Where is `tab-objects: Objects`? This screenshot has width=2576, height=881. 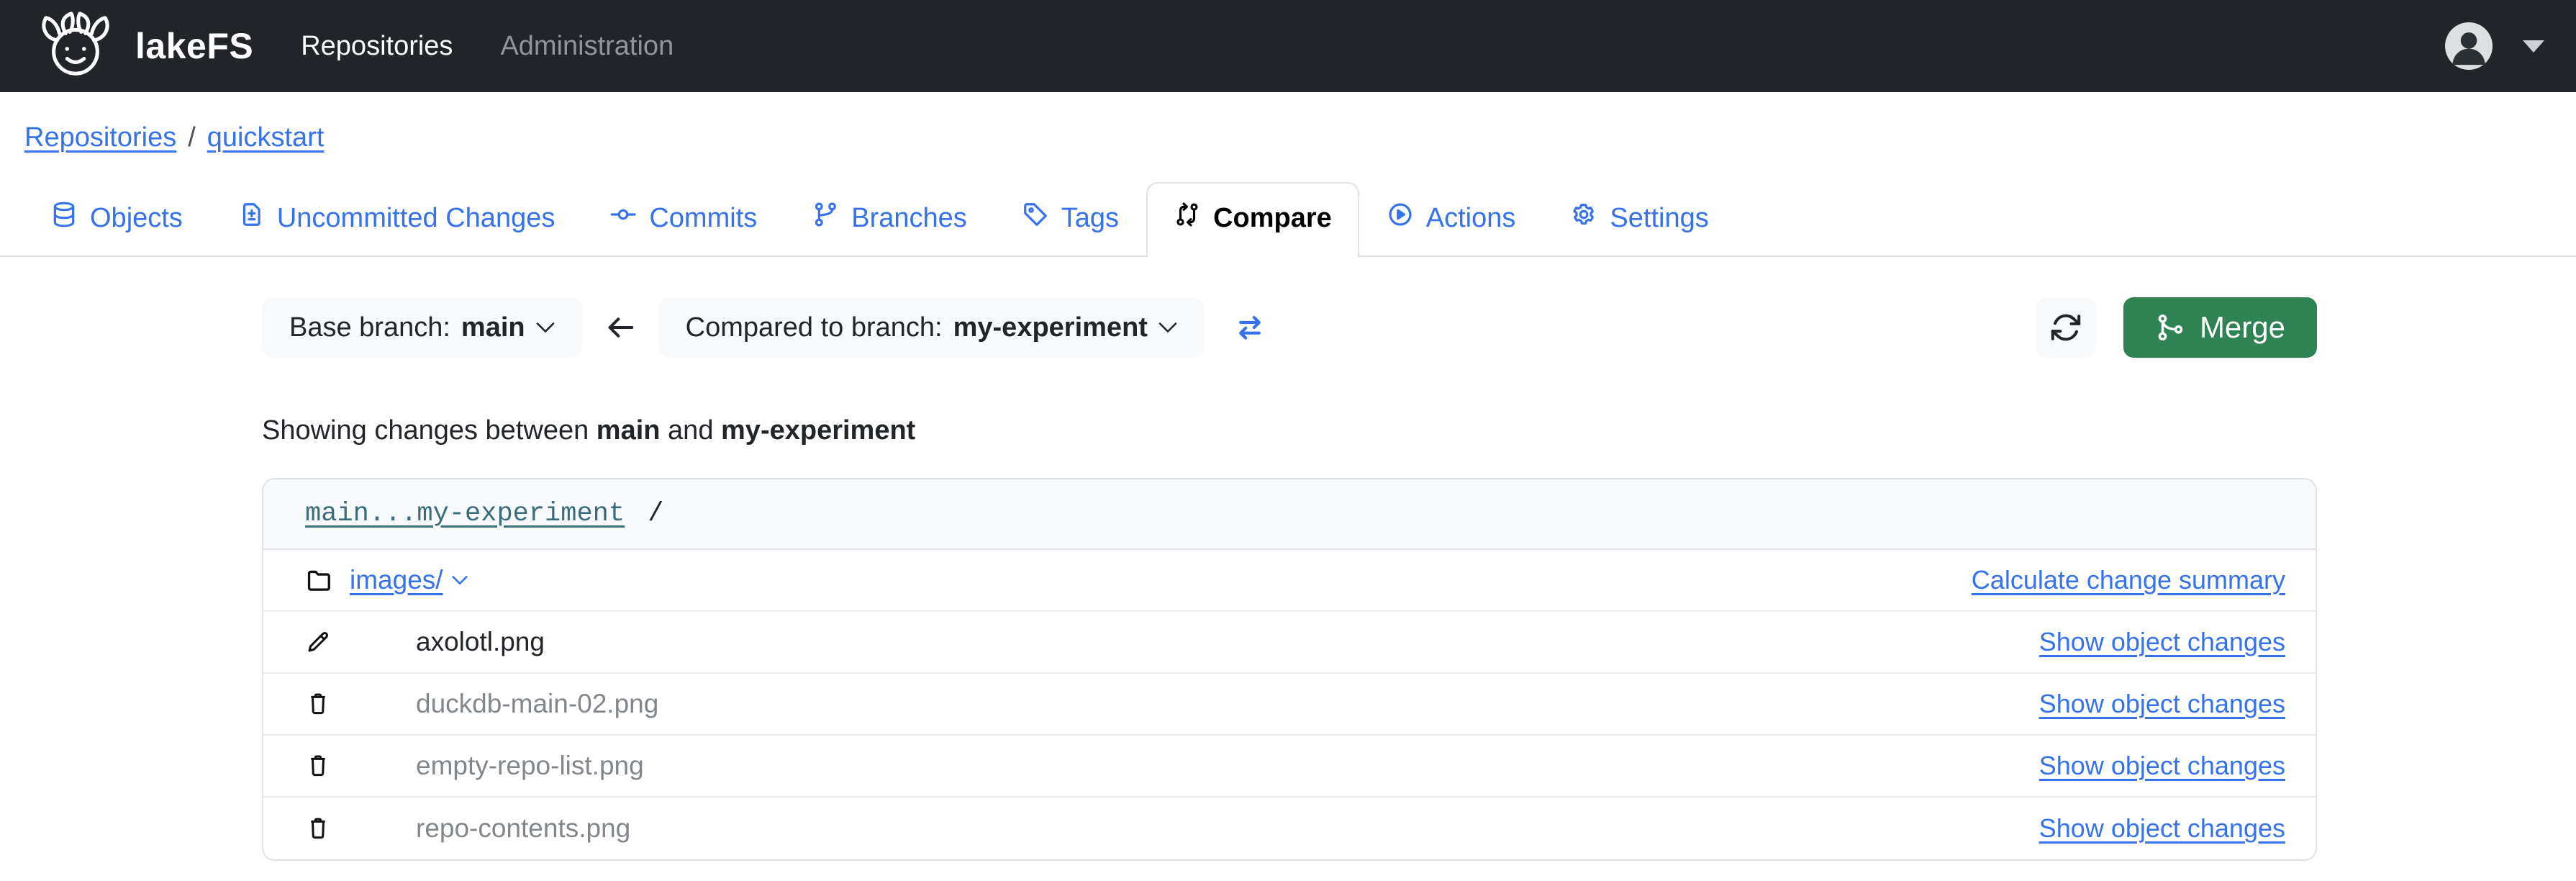 tab-objects: Objects is located at coordinates (116, 219).